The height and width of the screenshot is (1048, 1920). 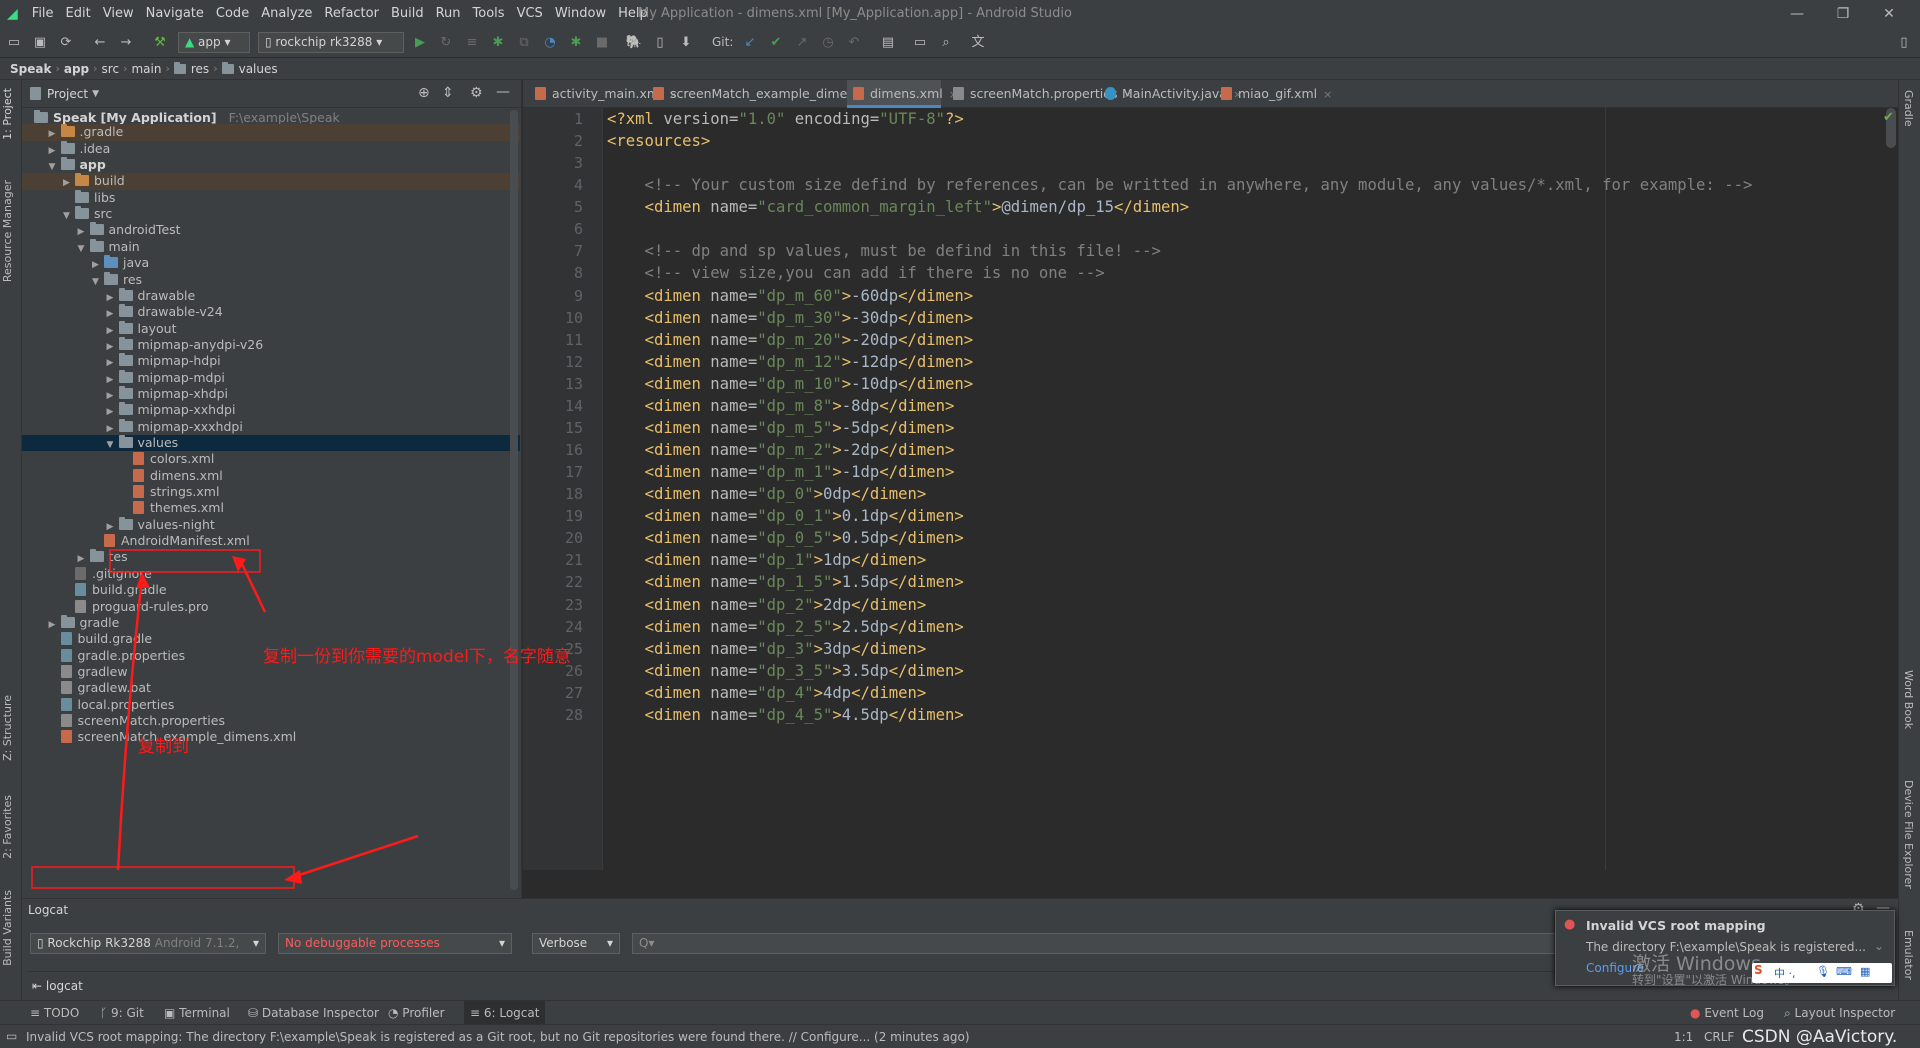 I want to click on tree-item: ▼ app, so click(x=271, y=165).